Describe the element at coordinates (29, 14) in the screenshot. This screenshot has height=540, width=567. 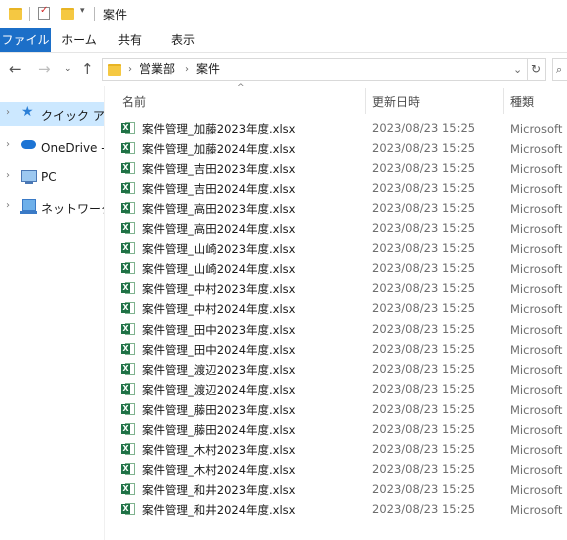
I see `divider` at that location.